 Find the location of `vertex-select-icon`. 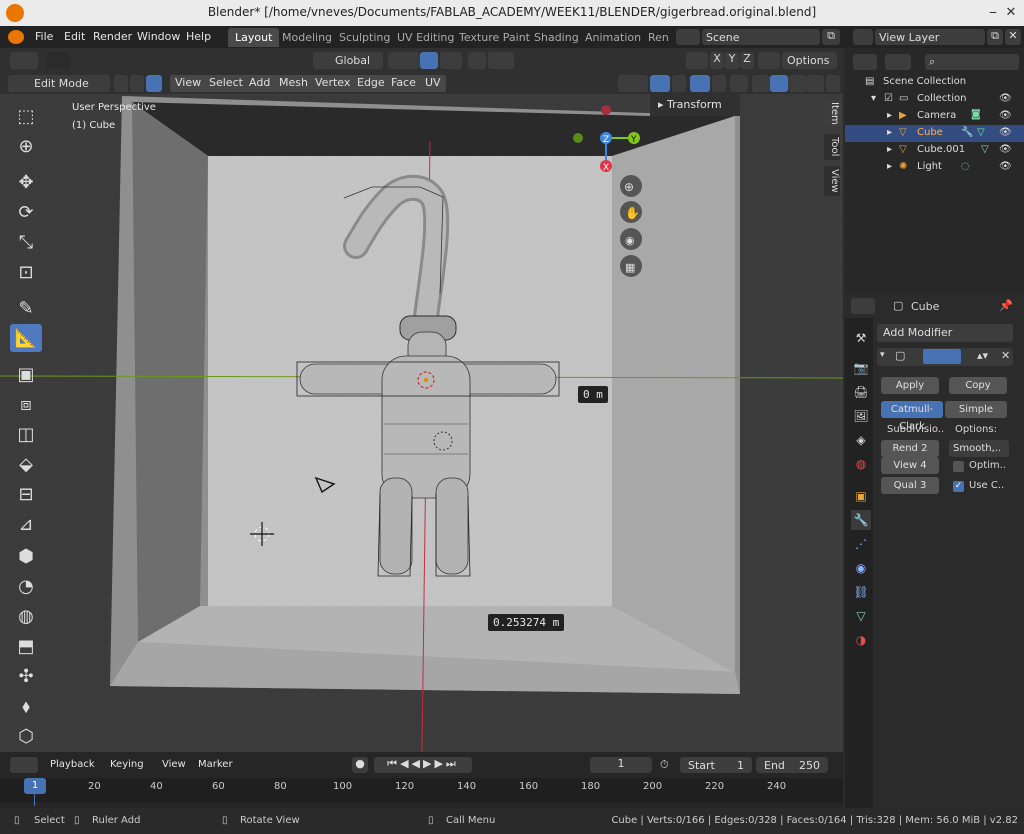

vertex-select-icon is located at coordinates (121, 83).